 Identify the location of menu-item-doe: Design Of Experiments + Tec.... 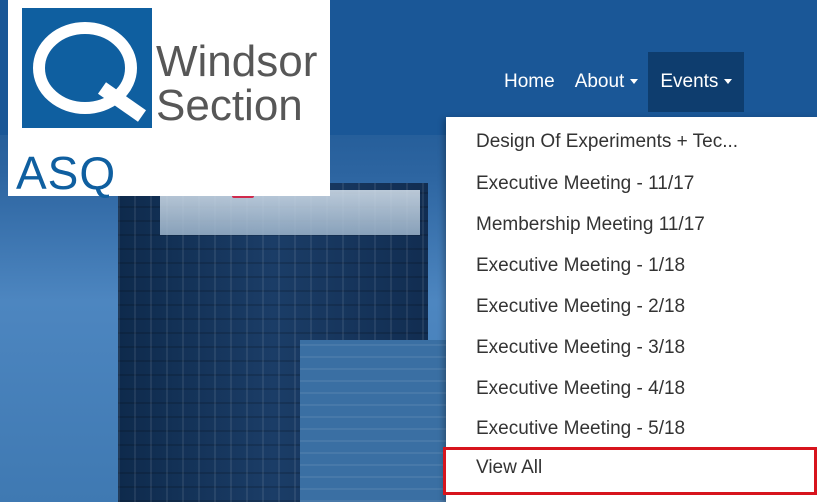
(607, 142).